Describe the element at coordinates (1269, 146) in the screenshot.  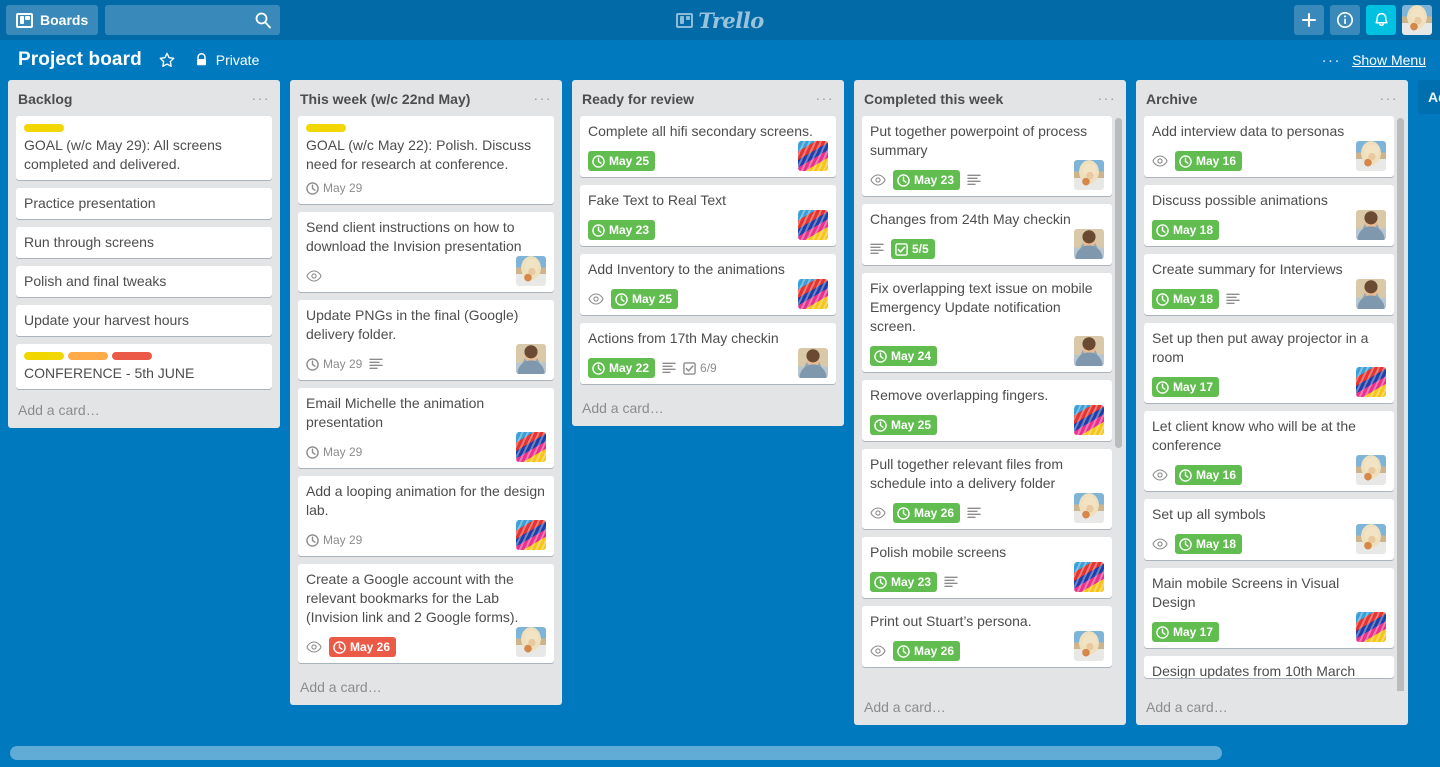
I see `card: Add interview data to personas May 16` at that location.